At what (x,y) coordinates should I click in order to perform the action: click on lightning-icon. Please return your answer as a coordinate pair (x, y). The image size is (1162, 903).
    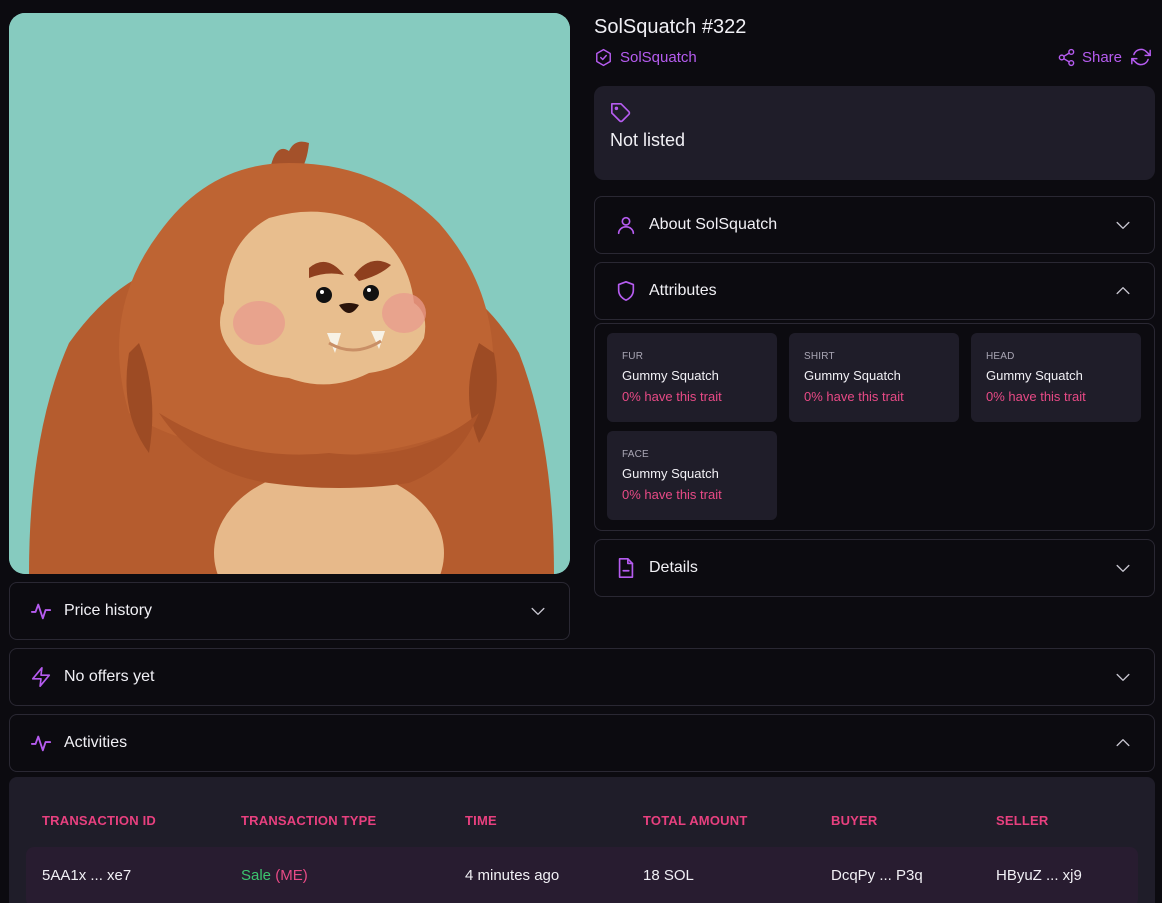
    Looking at the image, I should click on (41, 677).